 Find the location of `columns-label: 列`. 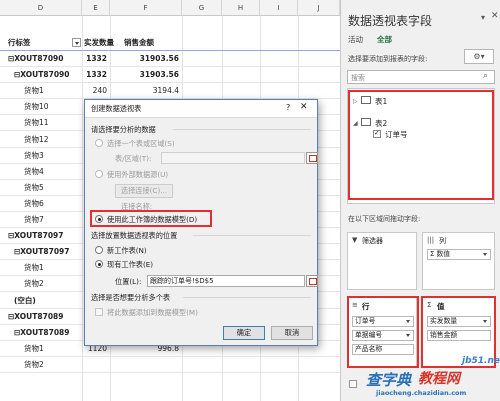

columns-label: 列 is located at coordinates (442, 241).